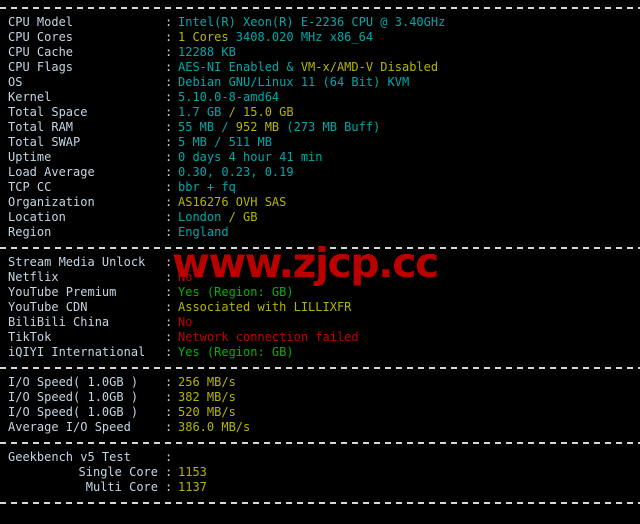  I want to click on terminal-row: TikTok: Network connection failed, so click(320, 337).